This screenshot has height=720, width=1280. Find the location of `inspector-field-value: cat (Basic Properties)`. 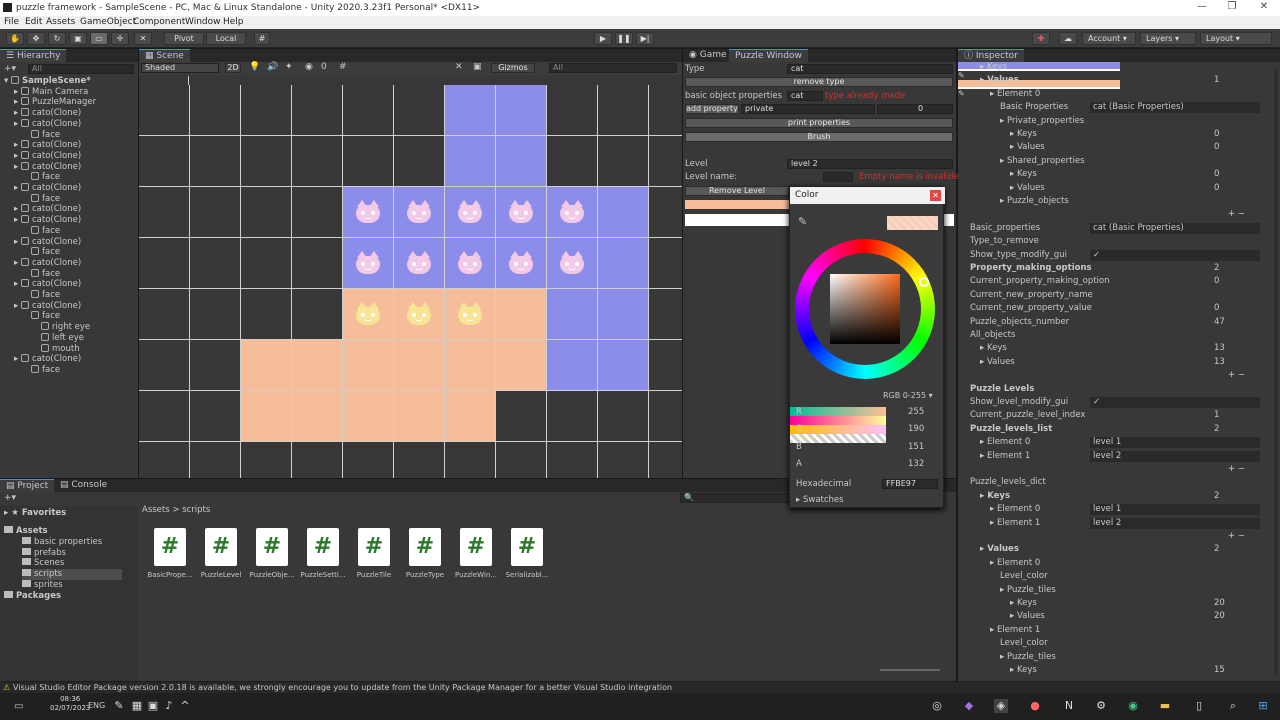

inspector-field-value: cat (Basic Properties) is located at coordinates (1175, 108).